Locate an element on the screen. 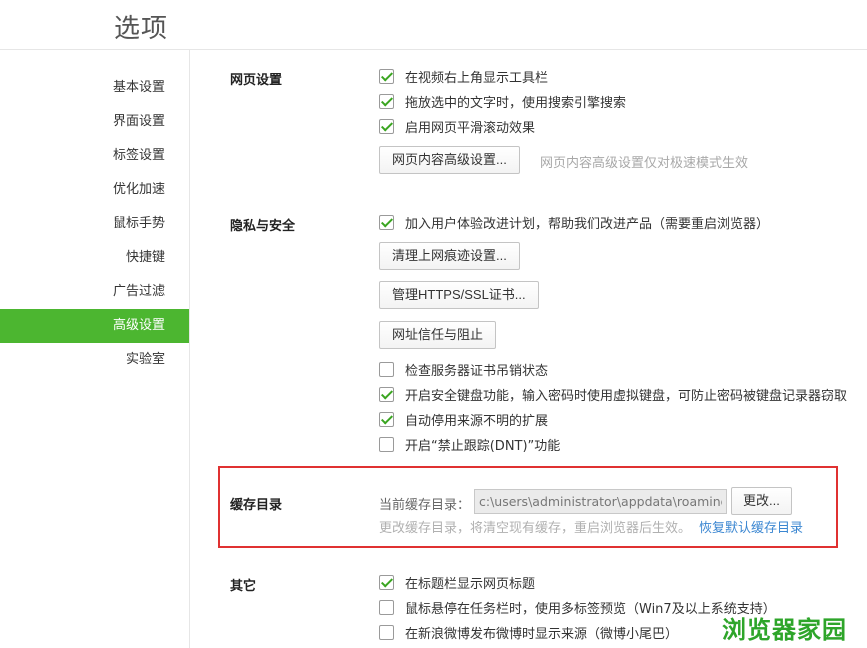 This screenshot has height=648, width=867. cache-path-input is located at coordinates (600, 501).